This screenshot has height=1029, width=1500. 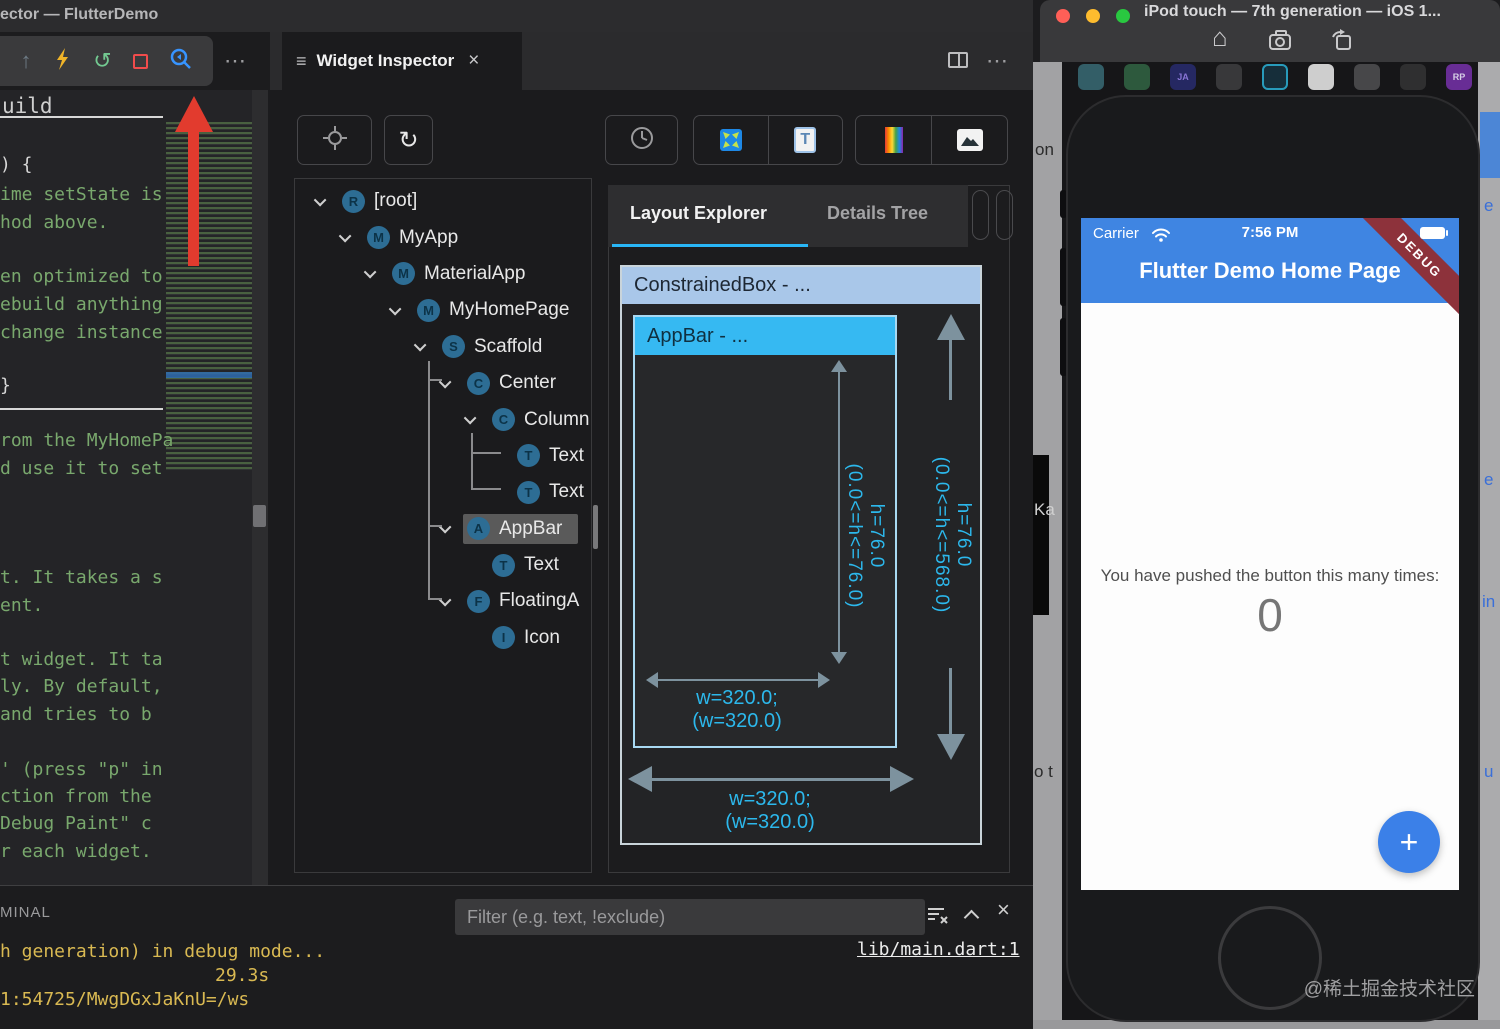 I want to click on terminal-line: 29.3s, so click(x=242, y=975).